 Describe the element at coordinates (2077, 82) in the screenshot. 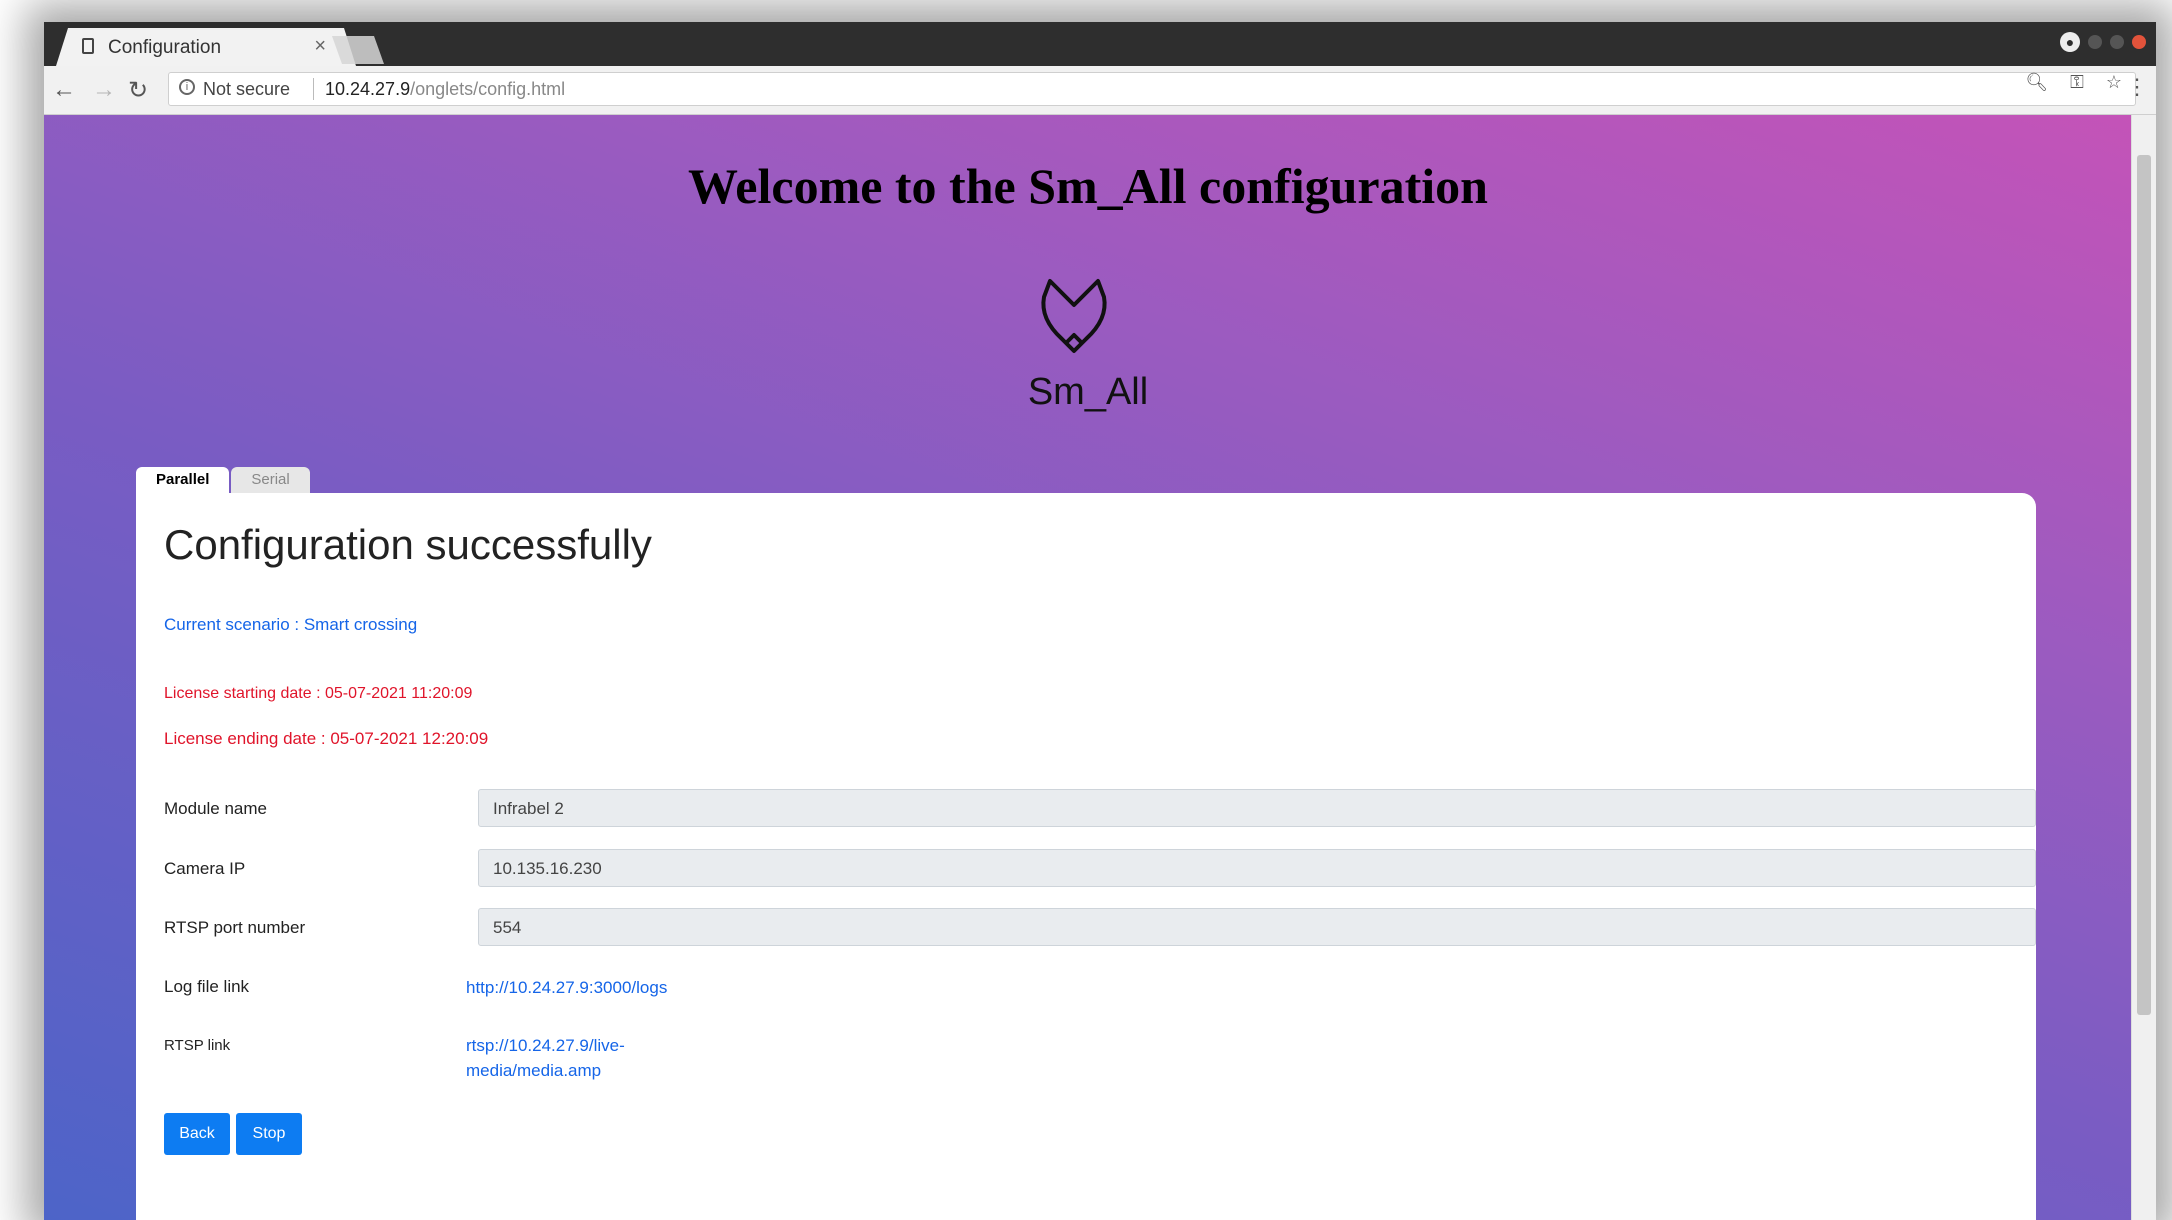

I see `key-icon: ⚿` at that location.